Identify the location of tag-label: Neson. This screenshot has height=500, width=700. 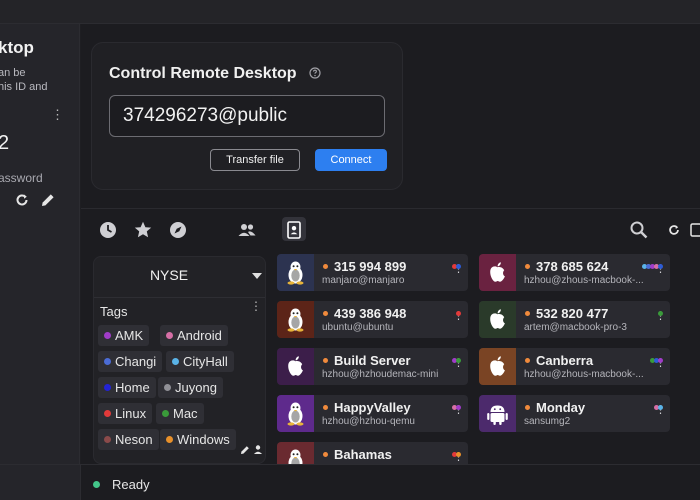
(134, 439).